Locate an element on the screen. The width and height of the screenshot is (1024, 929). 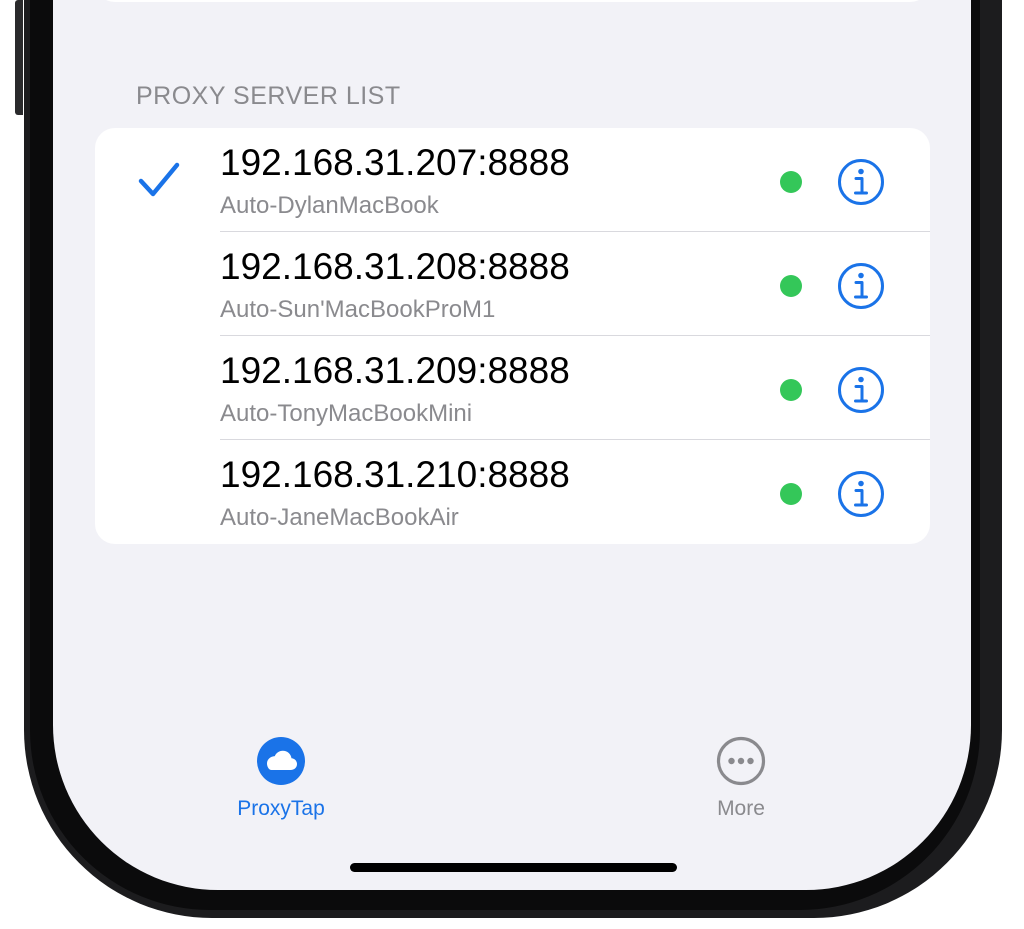
server-name: Auto-JaneMacBookAir is located at coordinates (339, 517).